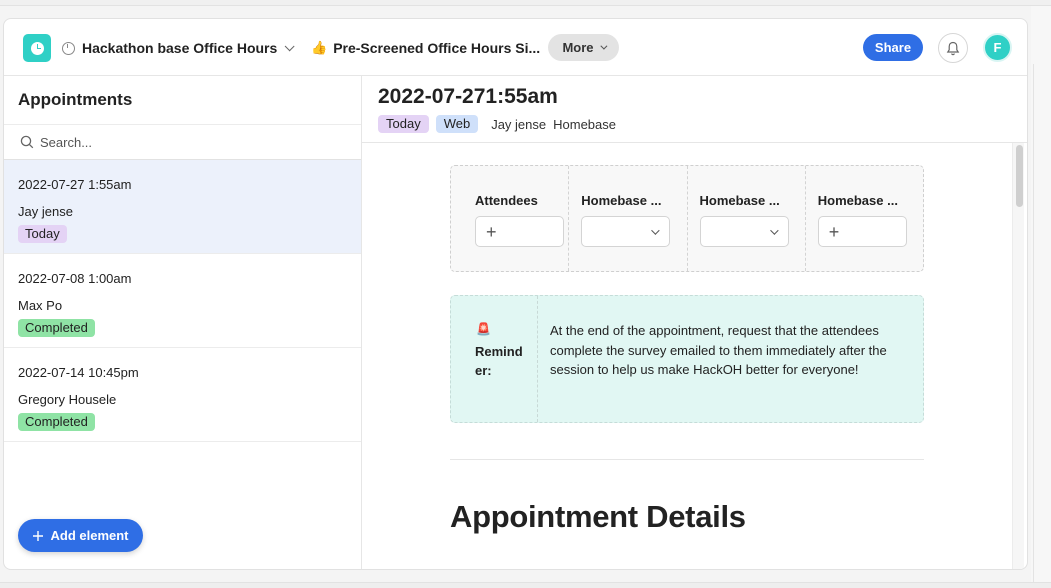 The image size is (1051, 588). I want to click on add-element-button: Add element, so click(80, 535).